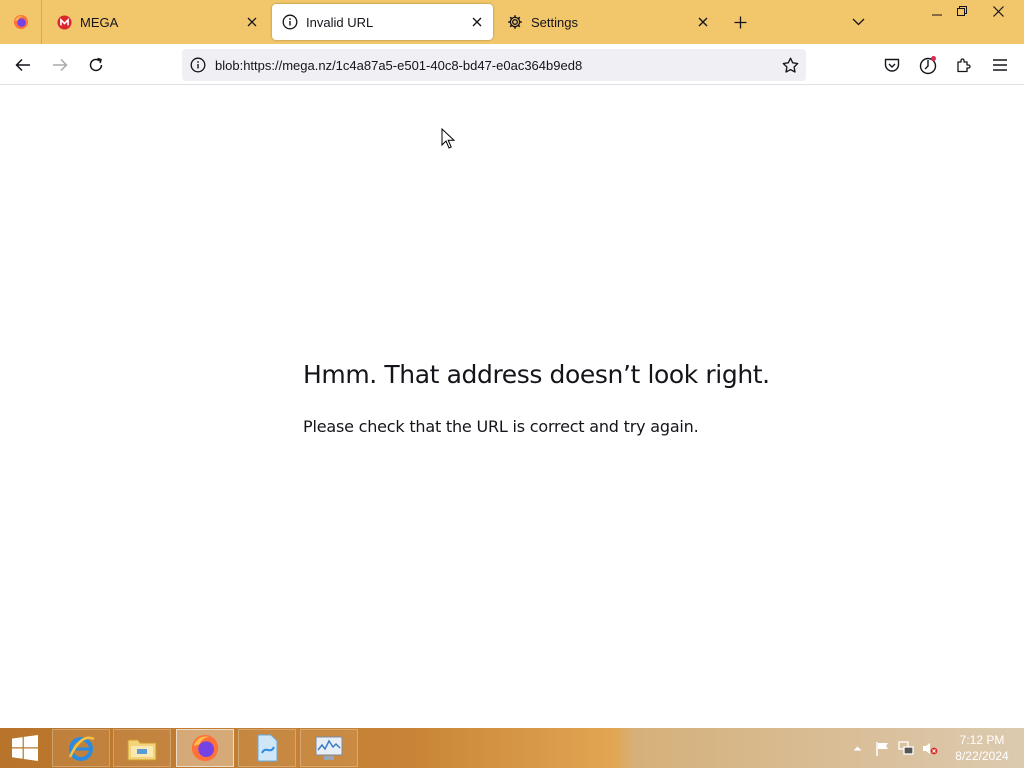 The height and width of the screenshot is (768, 1024). I want to click on taskbar-app, so click(267, 748).